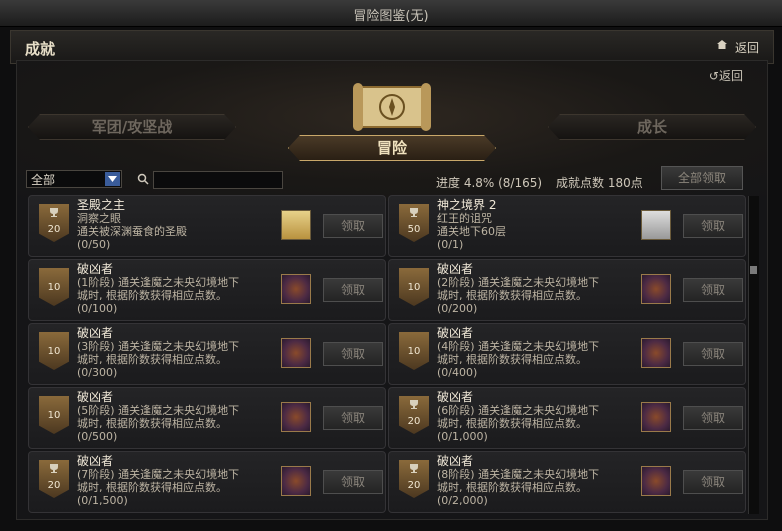 The image size is (782, 531). Describe the element at coordinates (74, 179) in the screenshot. I see `category-dropdown: 全部` at that location.